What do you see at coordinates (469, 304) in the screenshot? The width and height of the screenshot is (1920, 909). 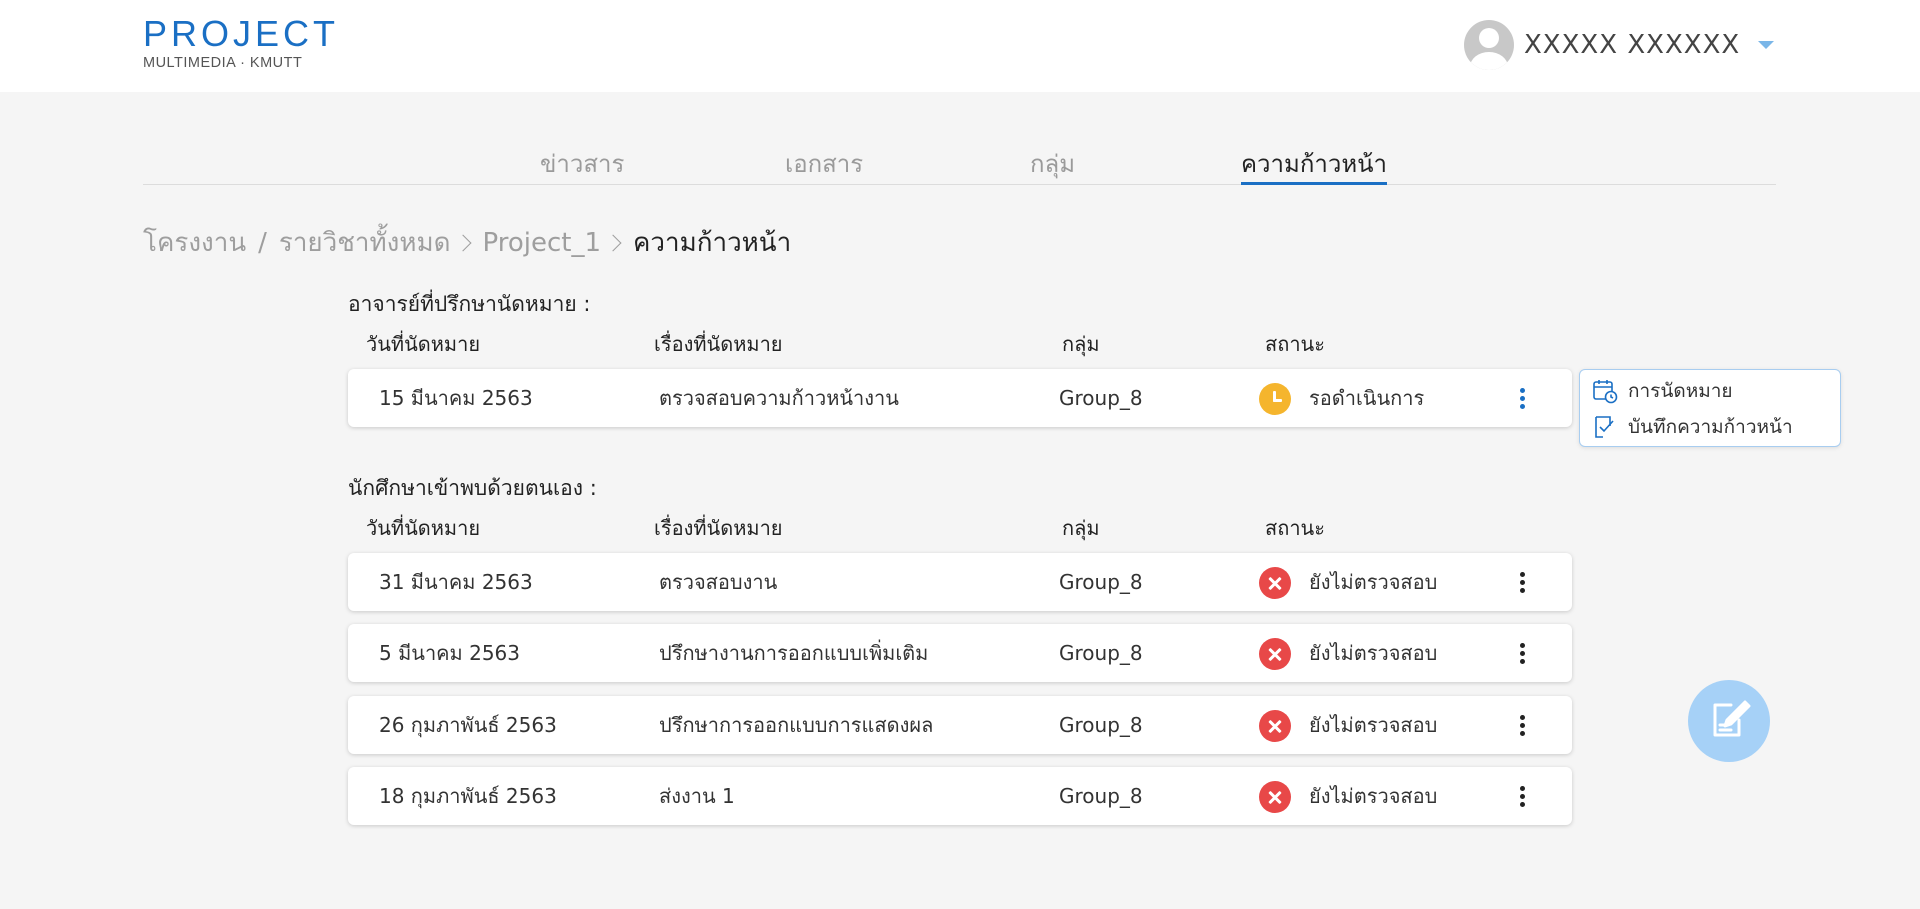 I see `advisor-section-title: อาจารย์ที่ปรึกษานัดหมาย :` at bounding box center [469, 304].